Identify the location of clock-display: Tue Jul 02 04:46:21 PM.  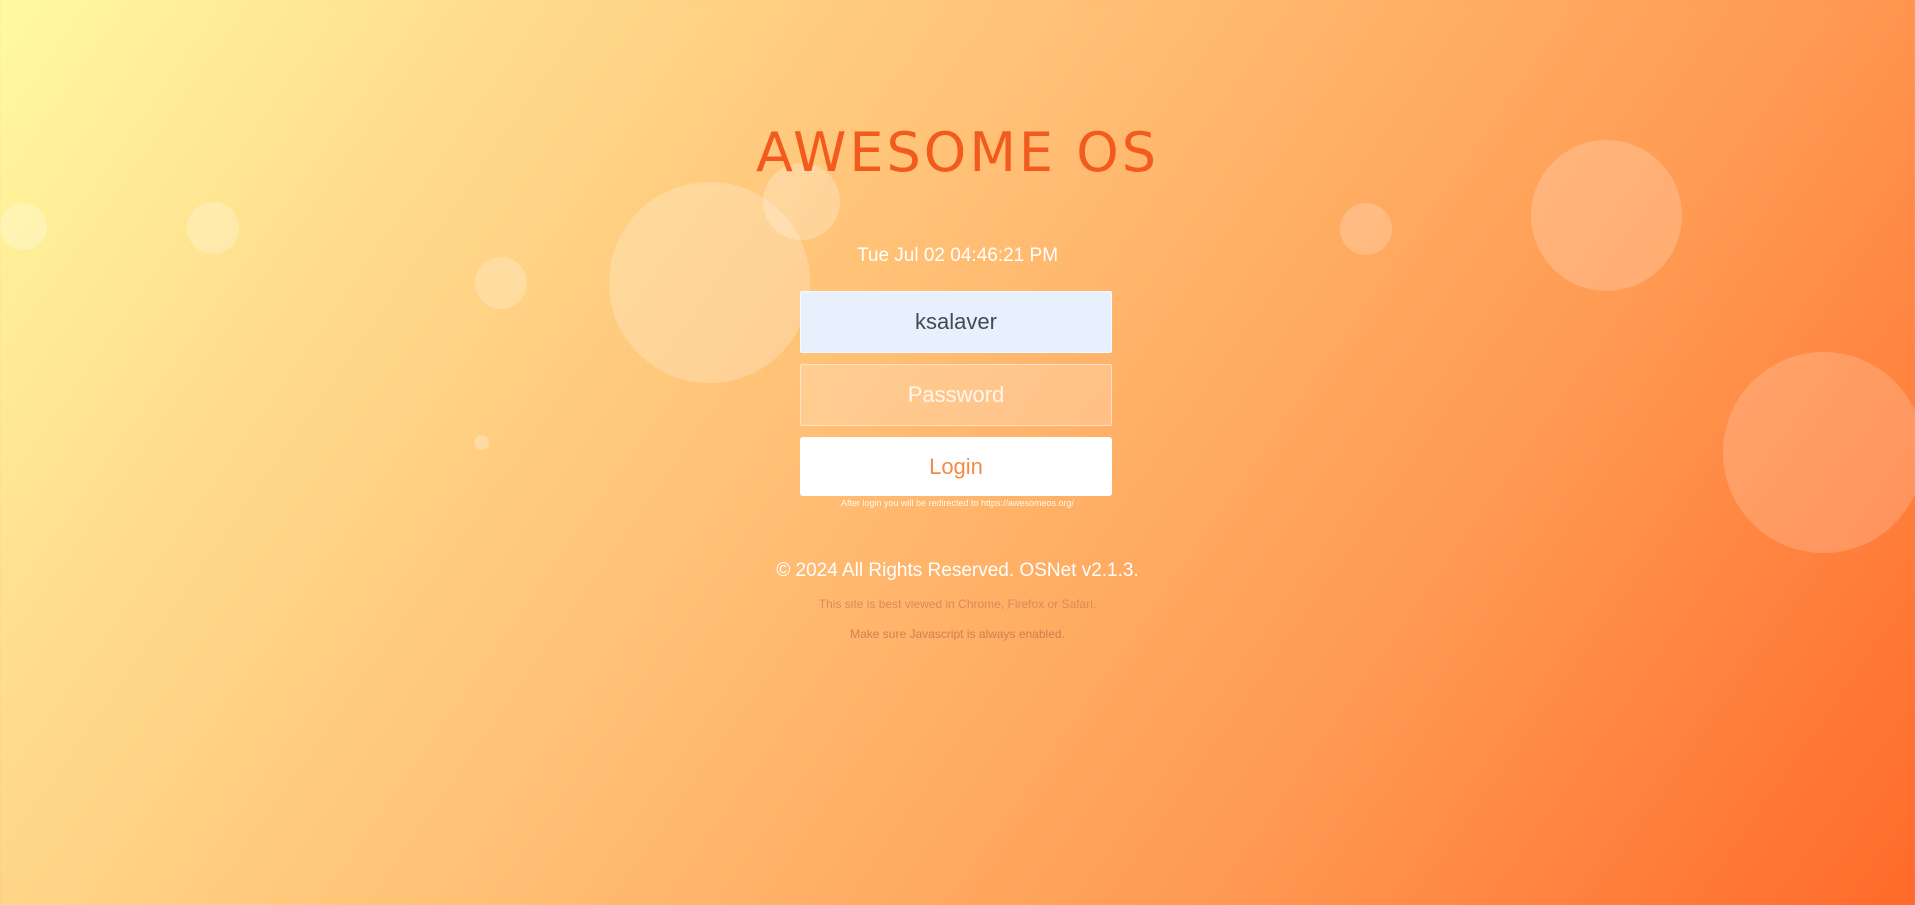
(957, 255).